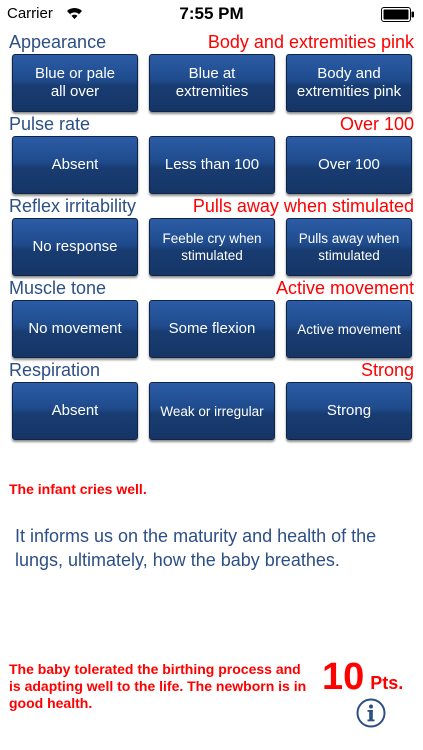 This screenshot has width=423, height=750. What do you see at coordinates (349, 329) in the screenshot?
I see `option-active-movement-button: Active movement` at bounding box center [349, 329].